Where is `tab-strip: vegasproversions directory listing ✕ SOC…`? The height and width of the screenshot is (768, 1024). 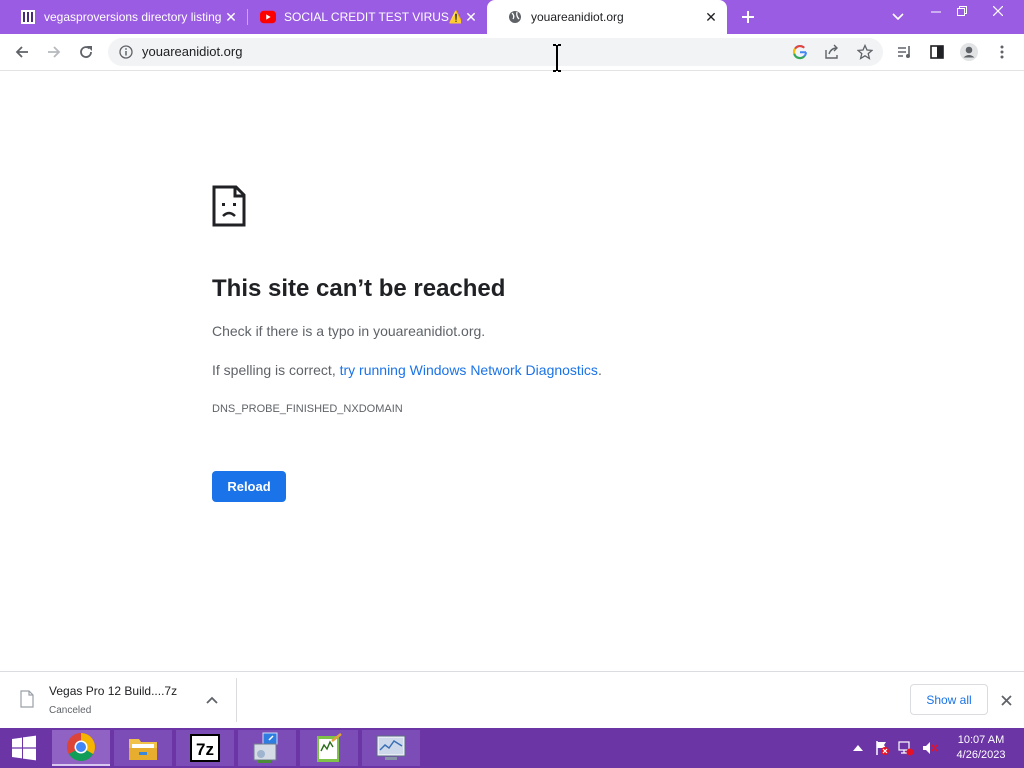 tab-strip: vegasproversions directory listing ✕ SOC… is located at coordinates (512, 17).